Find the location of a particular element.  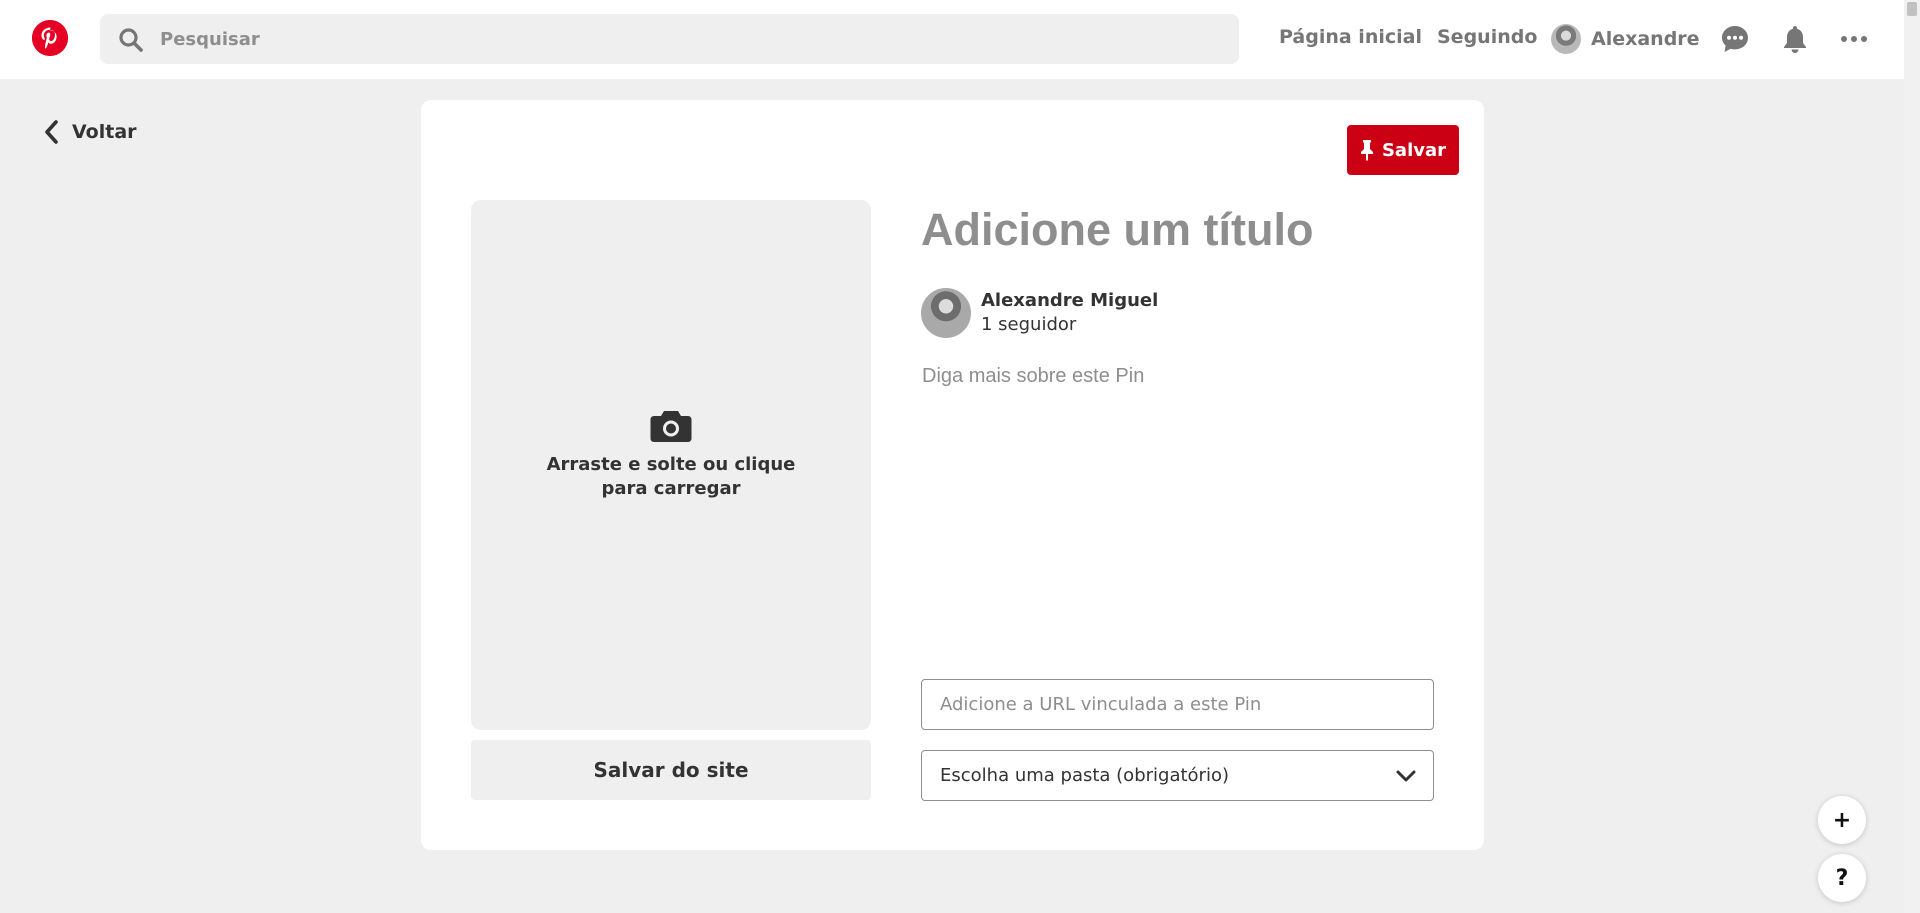

save-button: Salvar is located at coordinates (1403, 150).